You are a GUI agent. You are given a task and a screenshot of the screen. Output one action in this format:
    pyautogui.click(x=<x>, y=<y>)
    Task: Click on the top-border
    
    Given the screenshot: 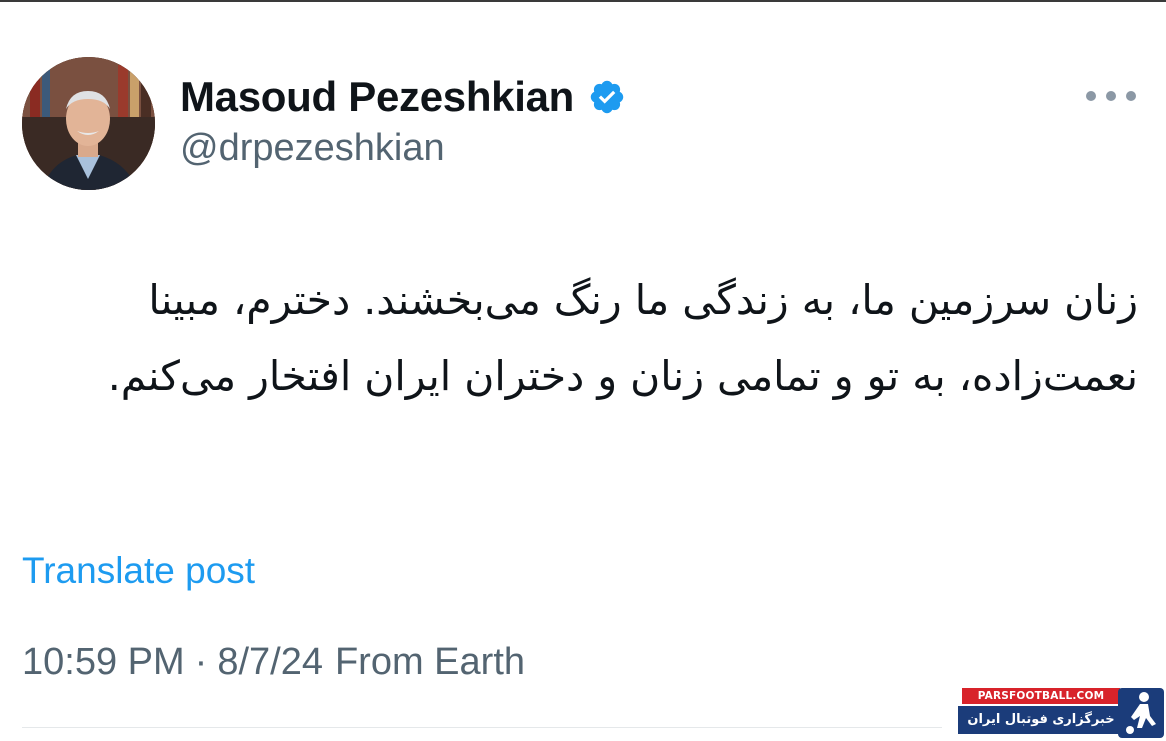 What is the action you would take?
    pyautogui.click(x=583, y=1)
    